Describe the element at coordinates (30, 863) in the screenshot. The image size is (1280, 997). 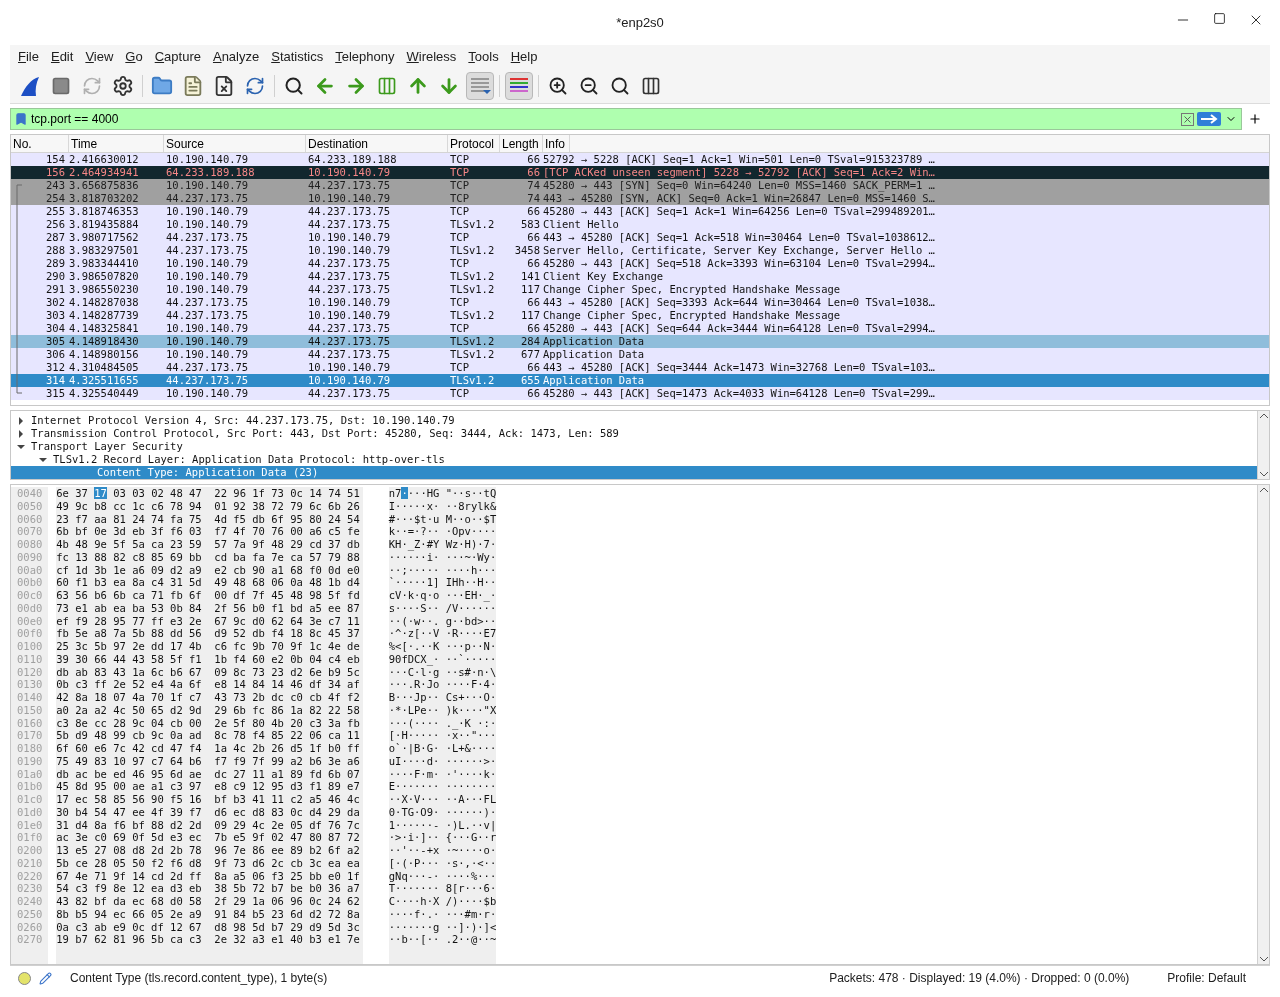
I see `hex-offset: 0210` at that location.